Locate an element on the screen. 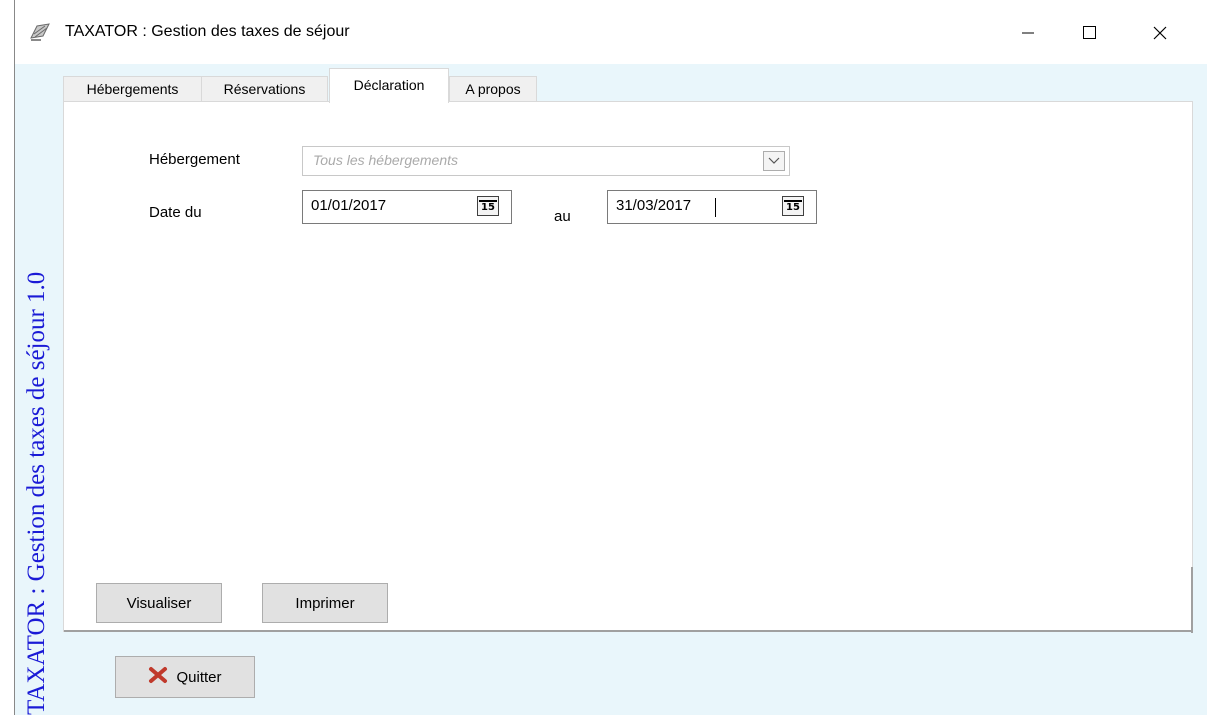  visualiser-button: Visualiser is located at coordinates (159, 603).